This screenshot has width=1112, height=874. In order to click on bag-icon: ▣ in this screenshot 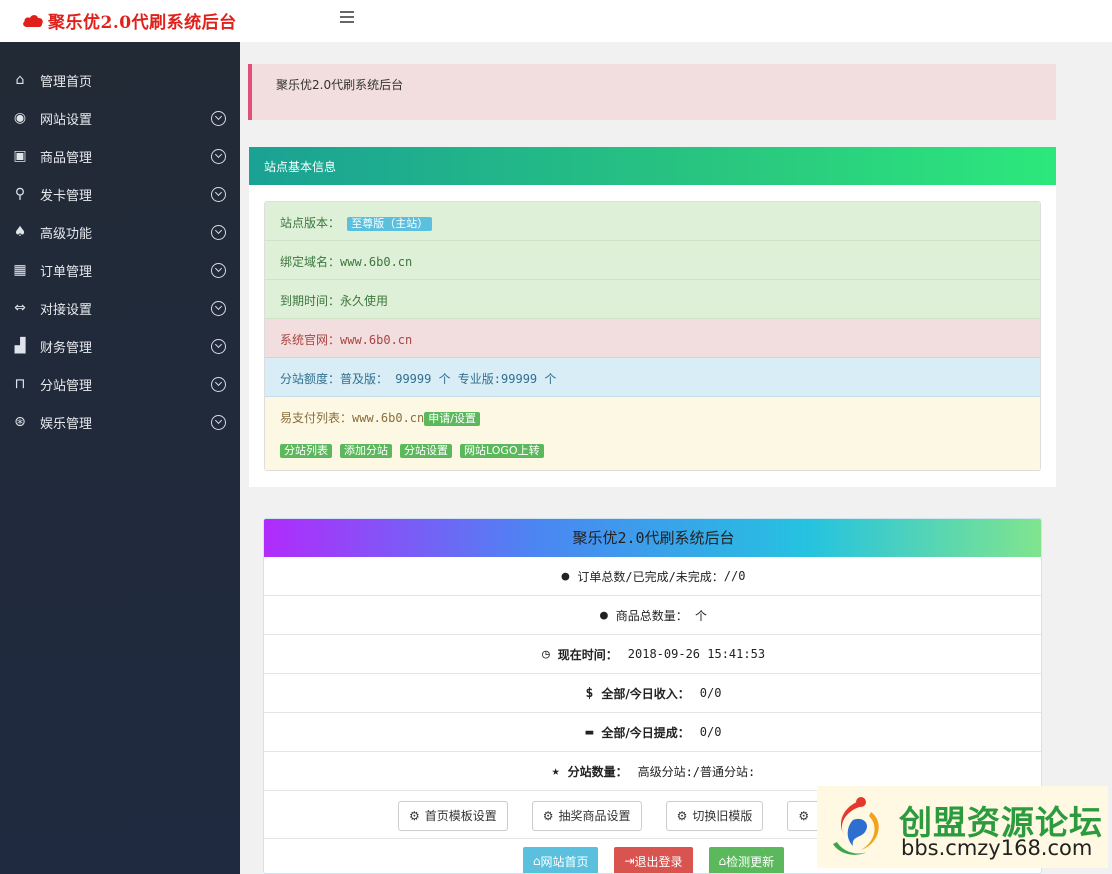, I will do `click(20, 156)`.